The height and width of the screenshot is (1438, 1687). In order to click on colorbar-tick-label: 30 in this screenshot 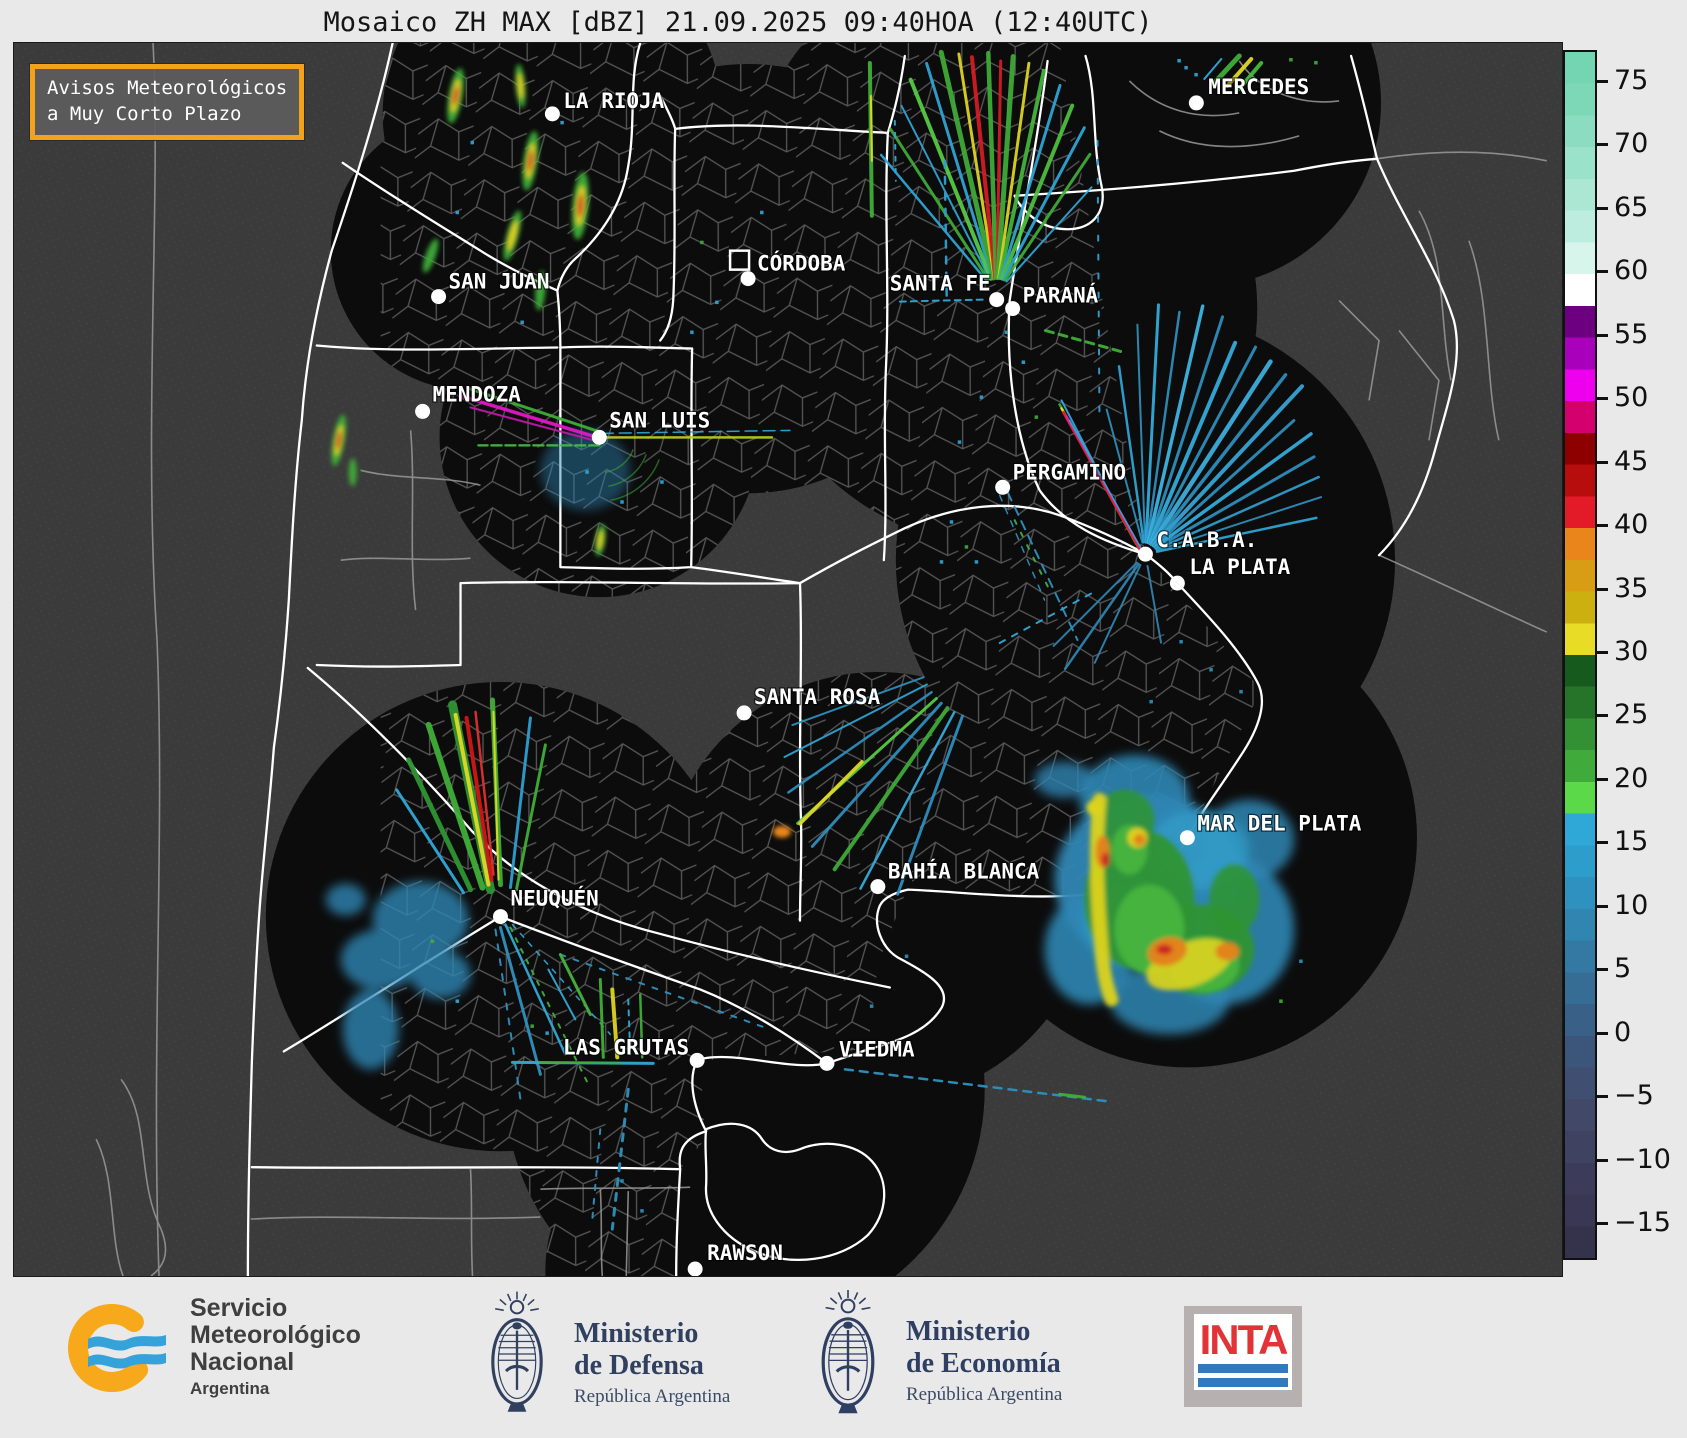, I will do `click(1631, 651)`.